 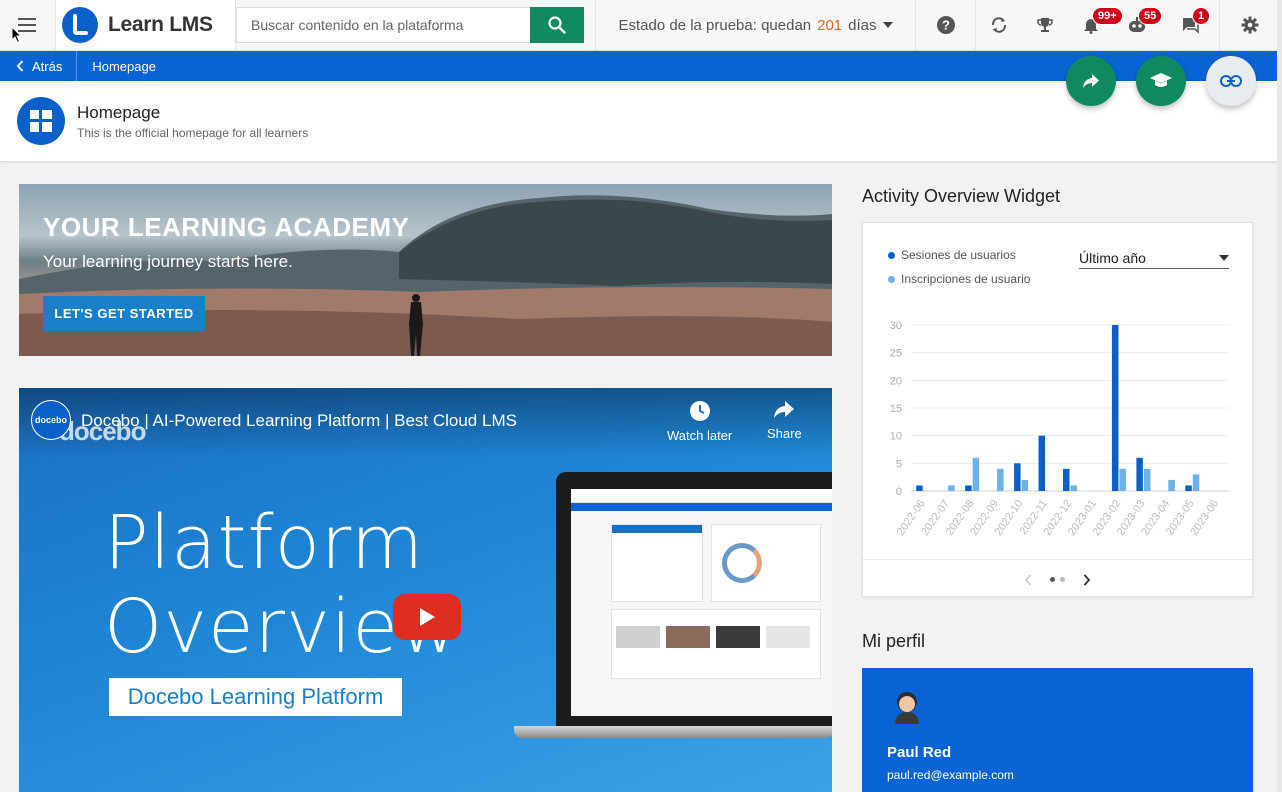 What do you see at coordinates (1279, 396) in the screenshot?
I see `page-scrollbar` at bounding box center [1279, 396].